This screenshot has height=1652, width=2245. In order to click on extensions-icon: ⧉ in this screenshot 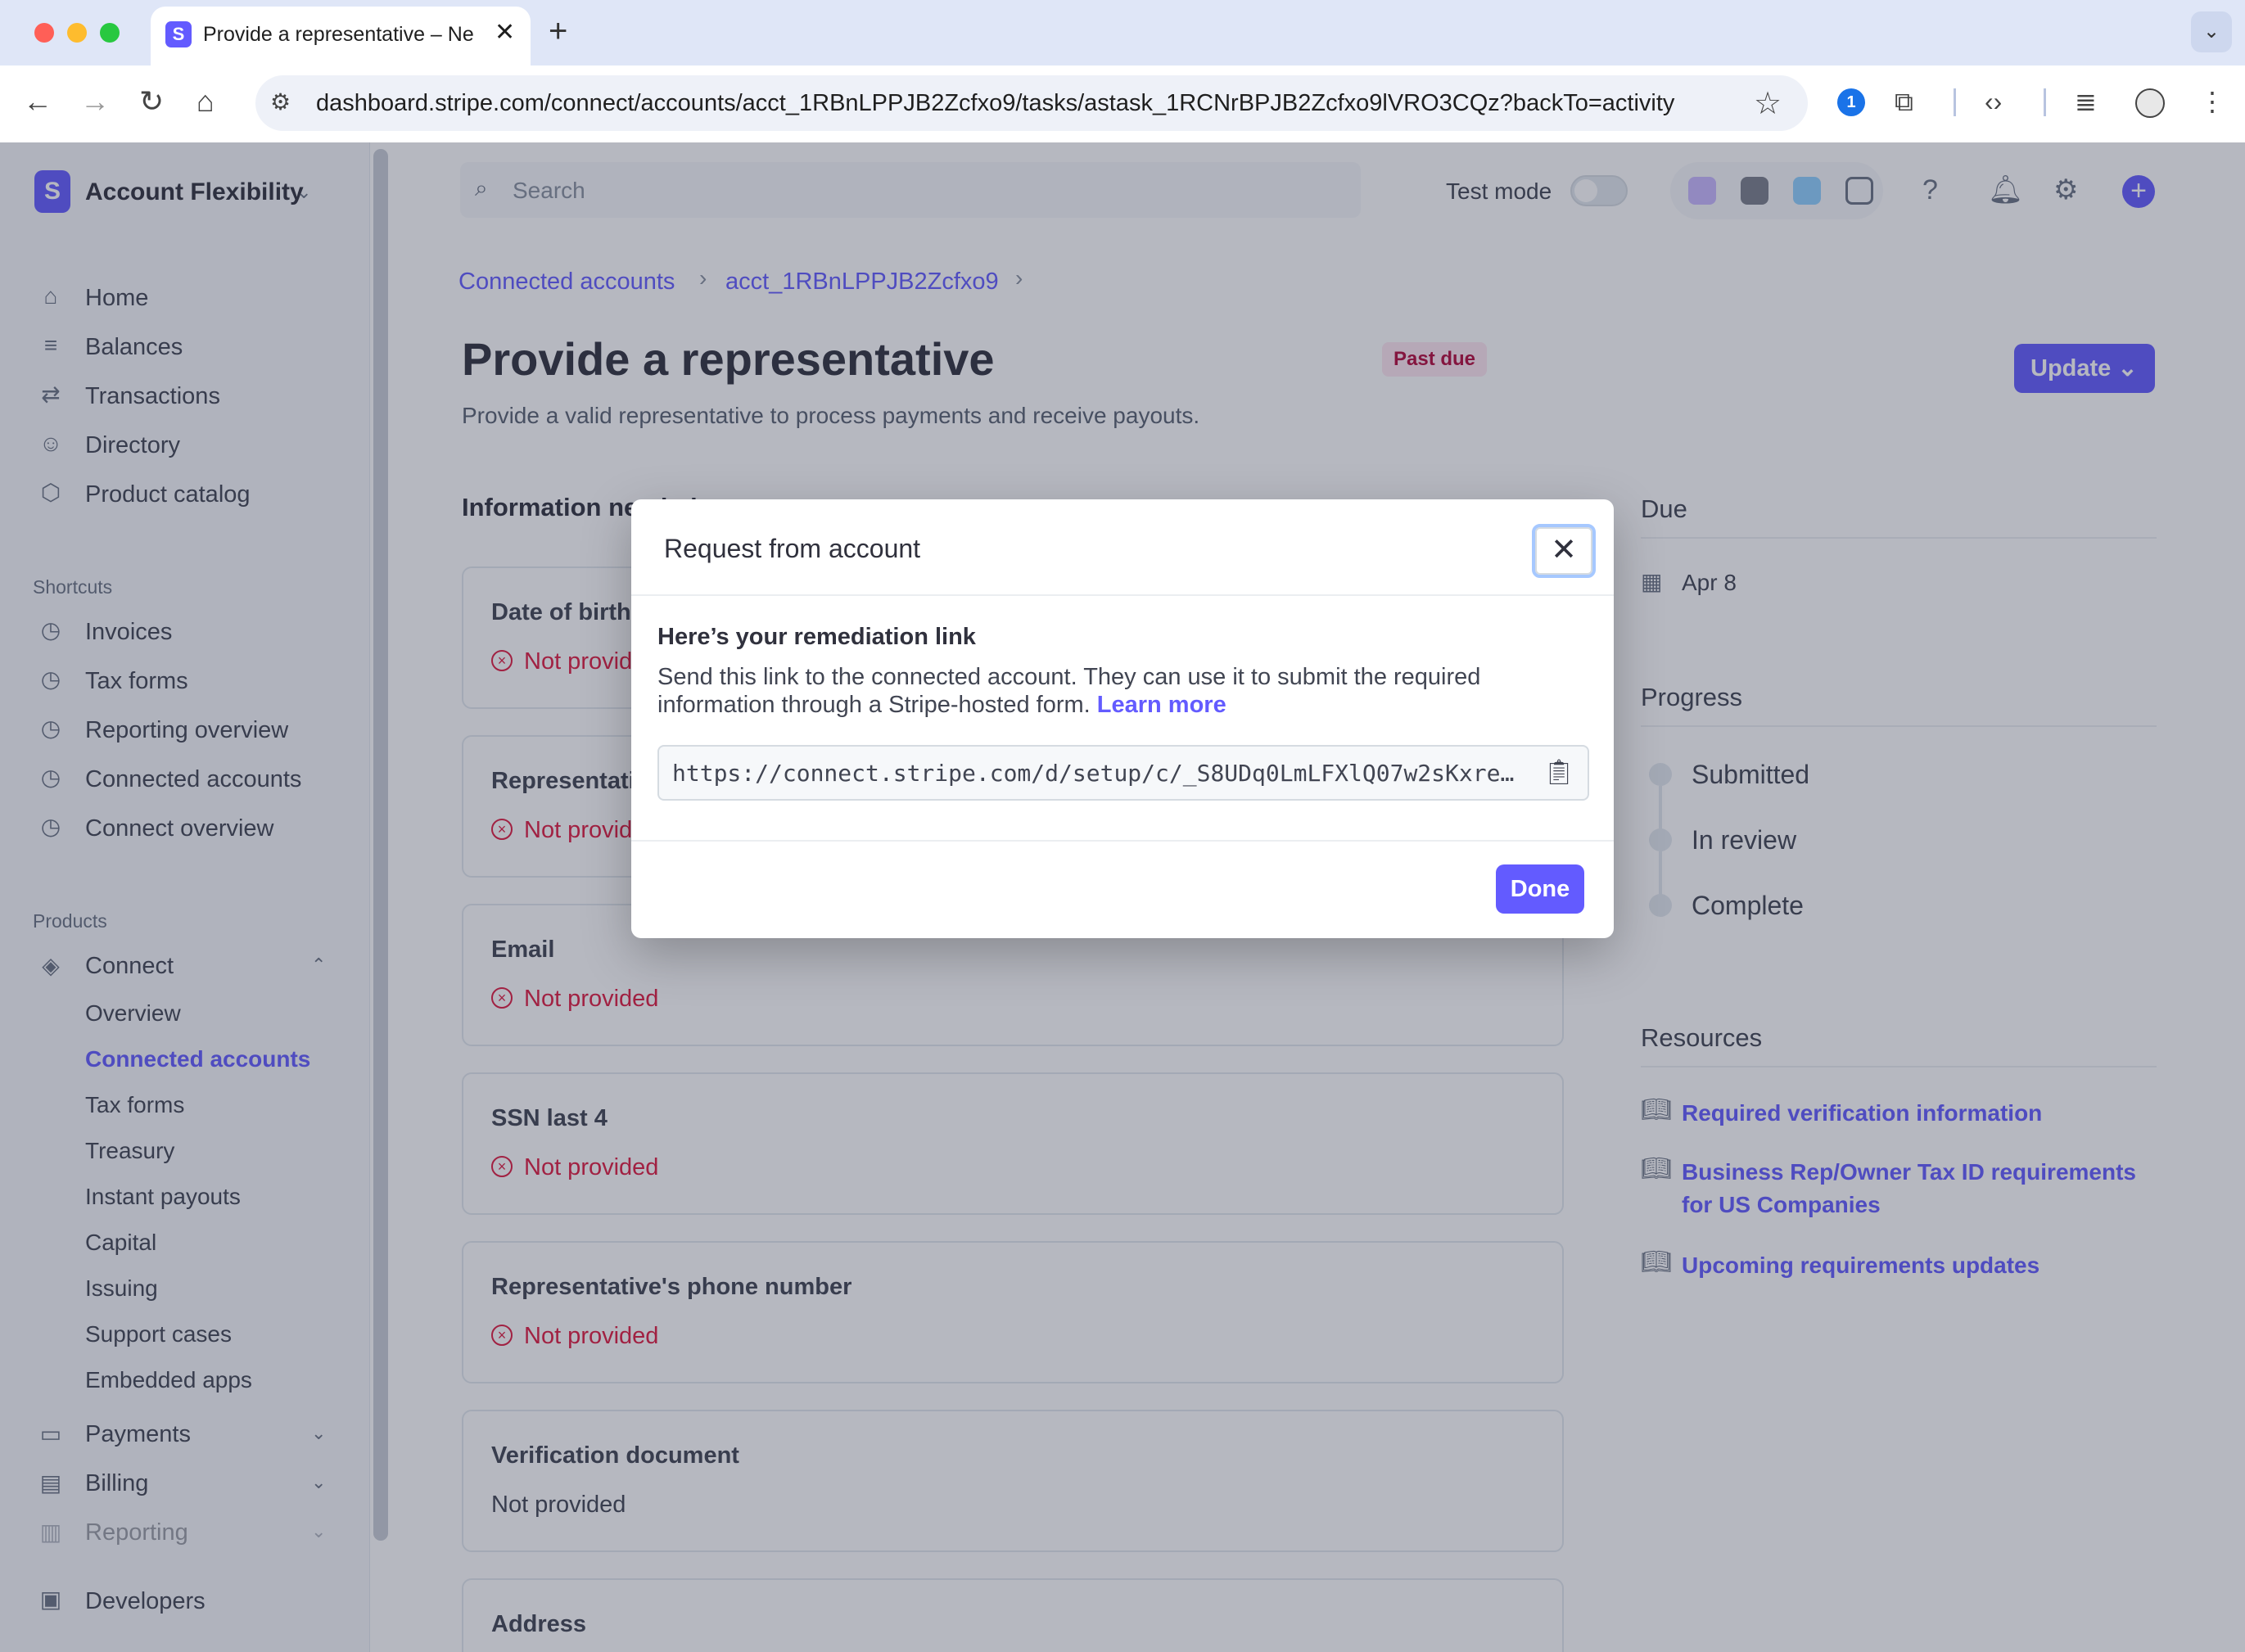, I will do `click(1904, 101)`.